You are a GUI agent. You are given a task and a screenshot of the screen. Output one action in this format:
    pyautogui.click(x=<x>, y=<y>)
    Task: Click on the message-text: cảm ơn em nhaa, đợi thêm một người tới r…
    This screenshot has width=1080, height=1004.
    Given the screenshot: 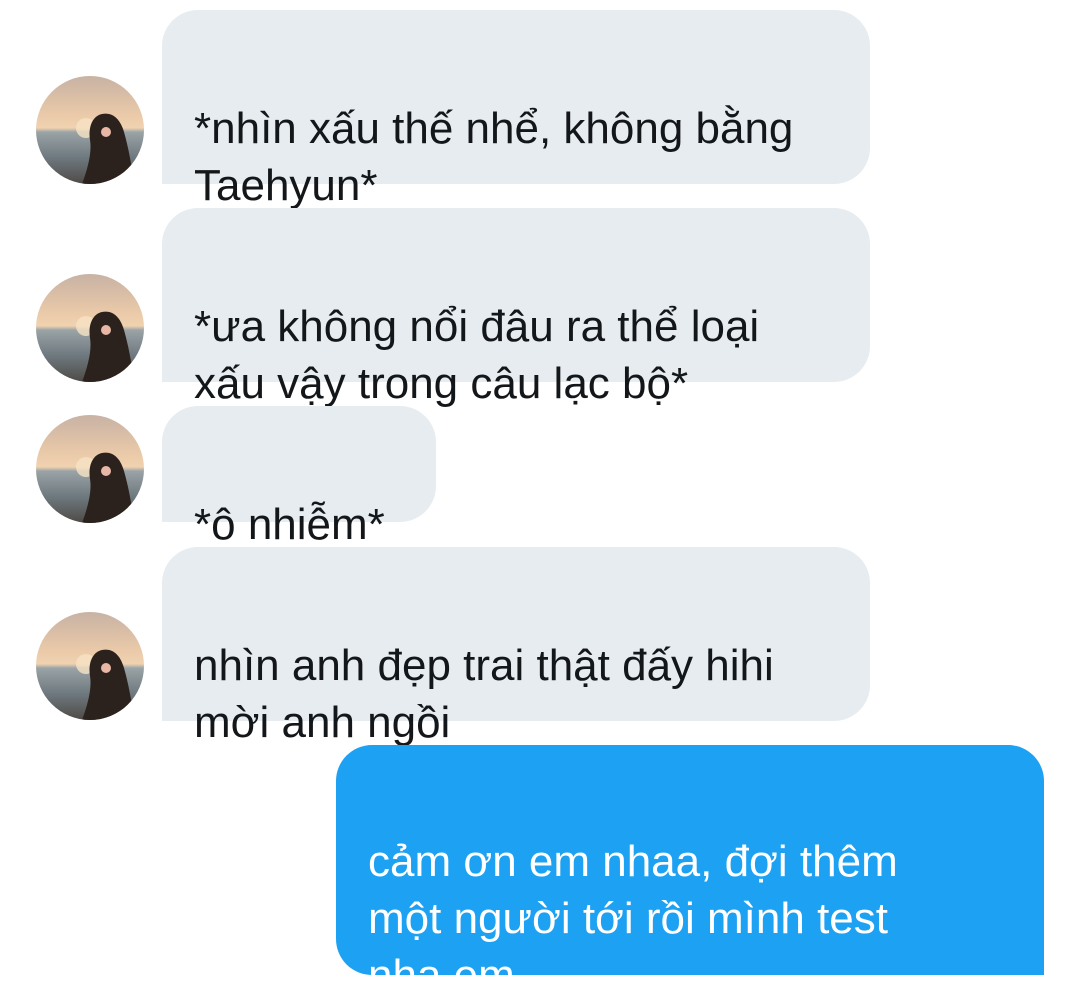 What is the action you would take?
    pyautogui.click(x=633, y=918)
    